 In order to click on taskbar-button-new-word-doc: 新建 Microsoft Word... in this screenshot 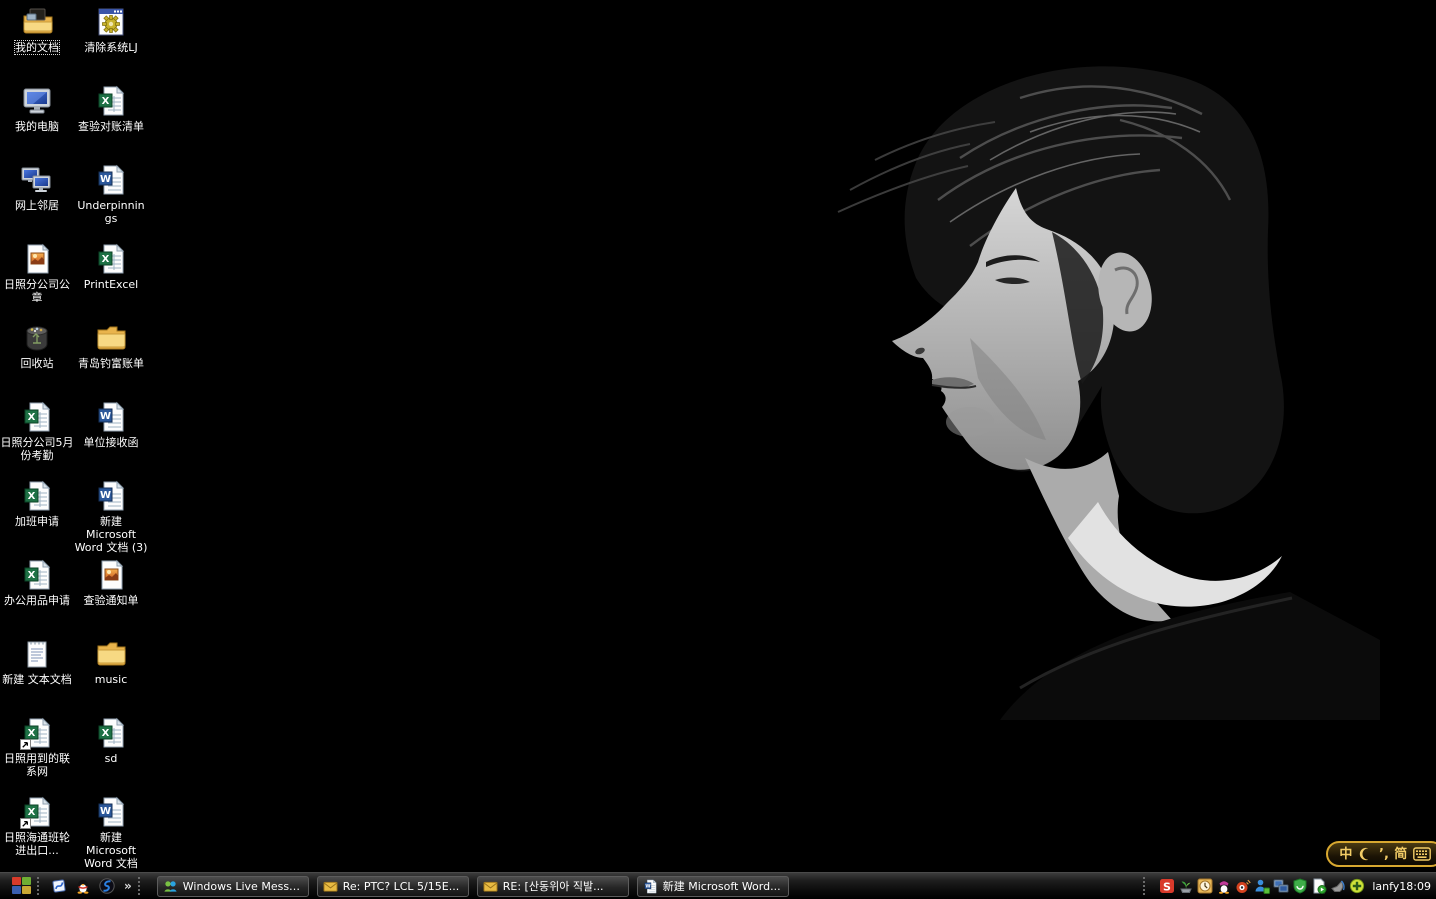, I will do `click(712, 886)`.